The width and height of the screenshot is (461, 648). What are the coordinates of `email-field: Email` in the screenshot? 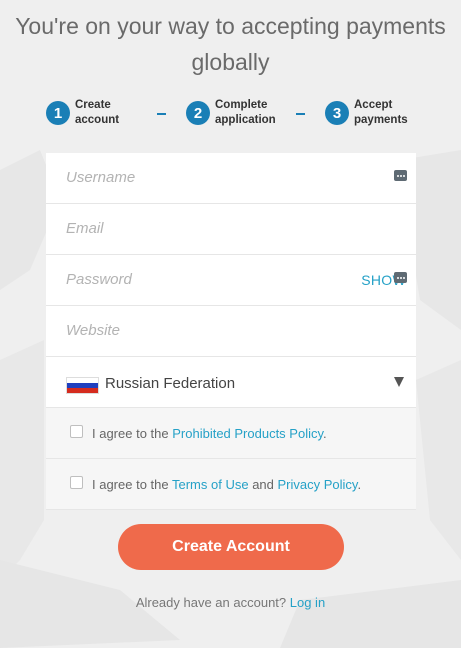 It's located at (231, 229).